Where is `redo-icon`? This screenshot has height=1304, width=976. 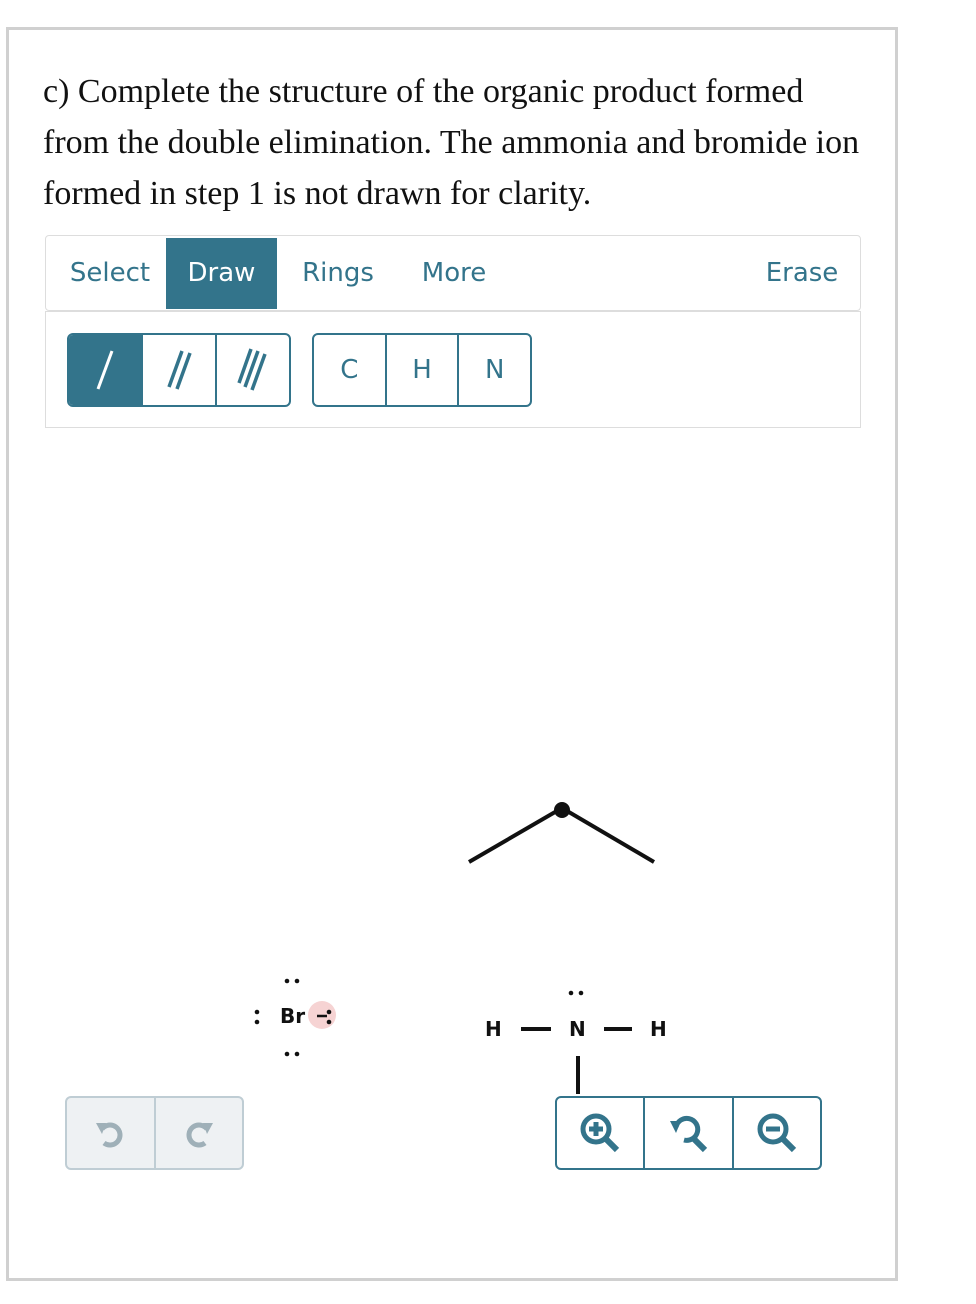
redo-icon is located at coordinates (199, 1135).